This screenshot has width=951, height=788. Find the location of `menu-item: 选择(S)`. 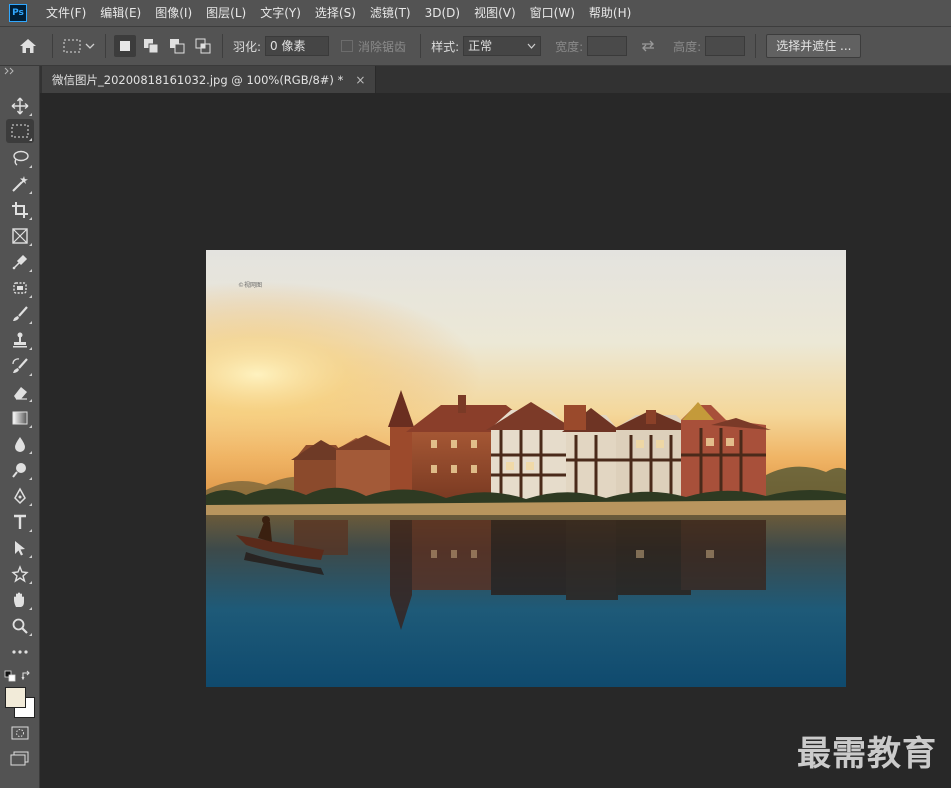

menu-item: 选择(S) is located at coordinates (335, 13).